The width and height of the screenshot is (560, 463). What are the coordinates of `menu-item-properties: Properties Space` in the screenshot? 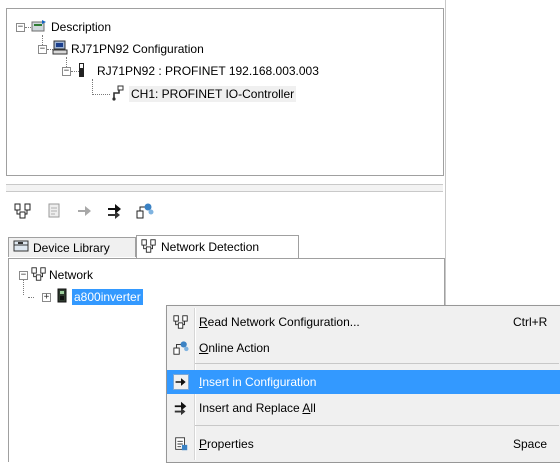 It's located at (363, 444).